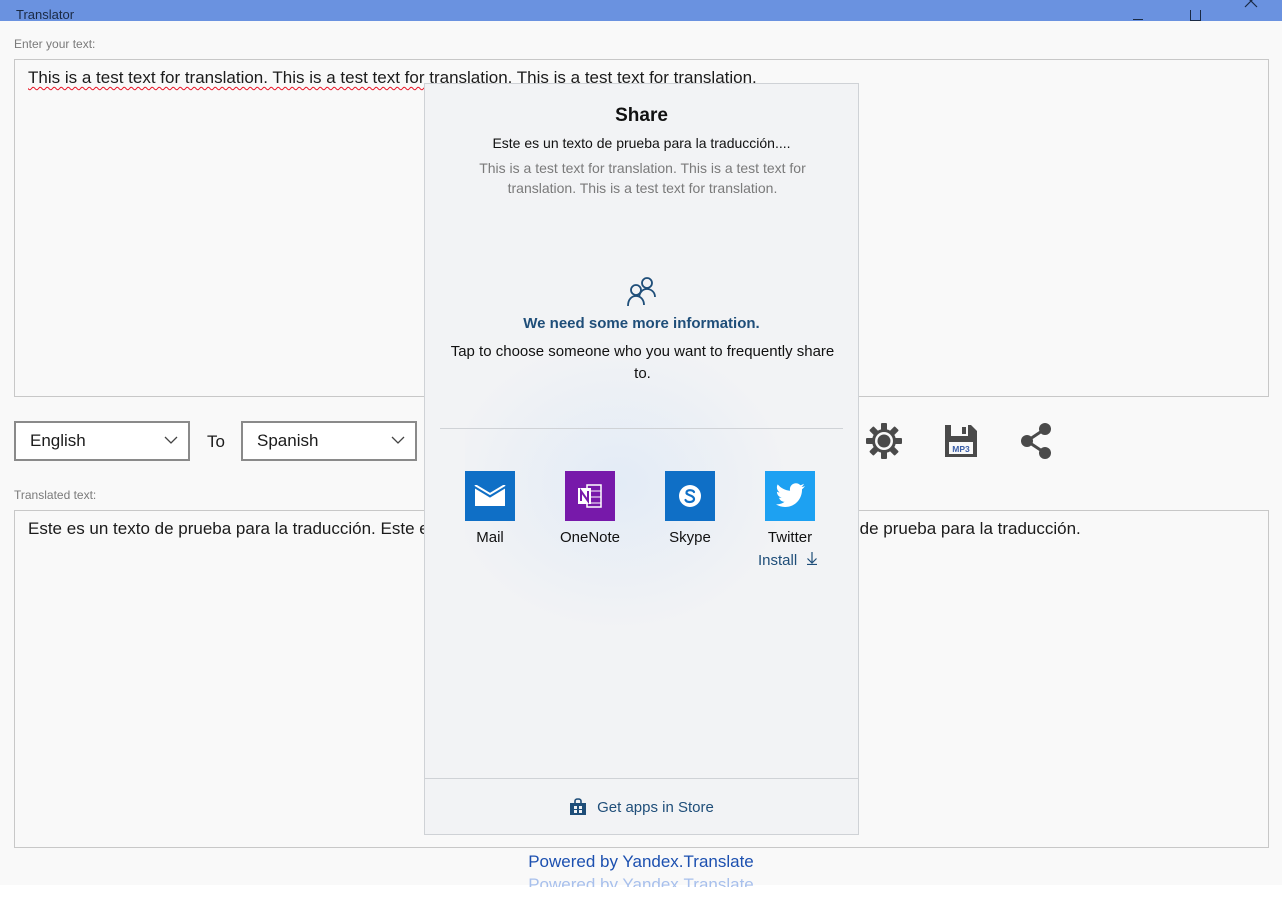 The width and height of the screenshot is (1282, 906). Describe the element at coordinates (55, 44) in the screenshot. I see `input-label: Enter your text:` at that location.